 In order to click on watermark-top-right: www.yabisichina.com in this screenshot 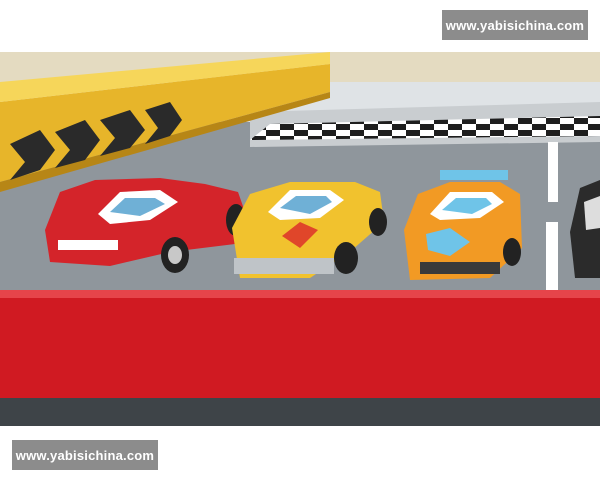, I will do `click(515, 25)`.